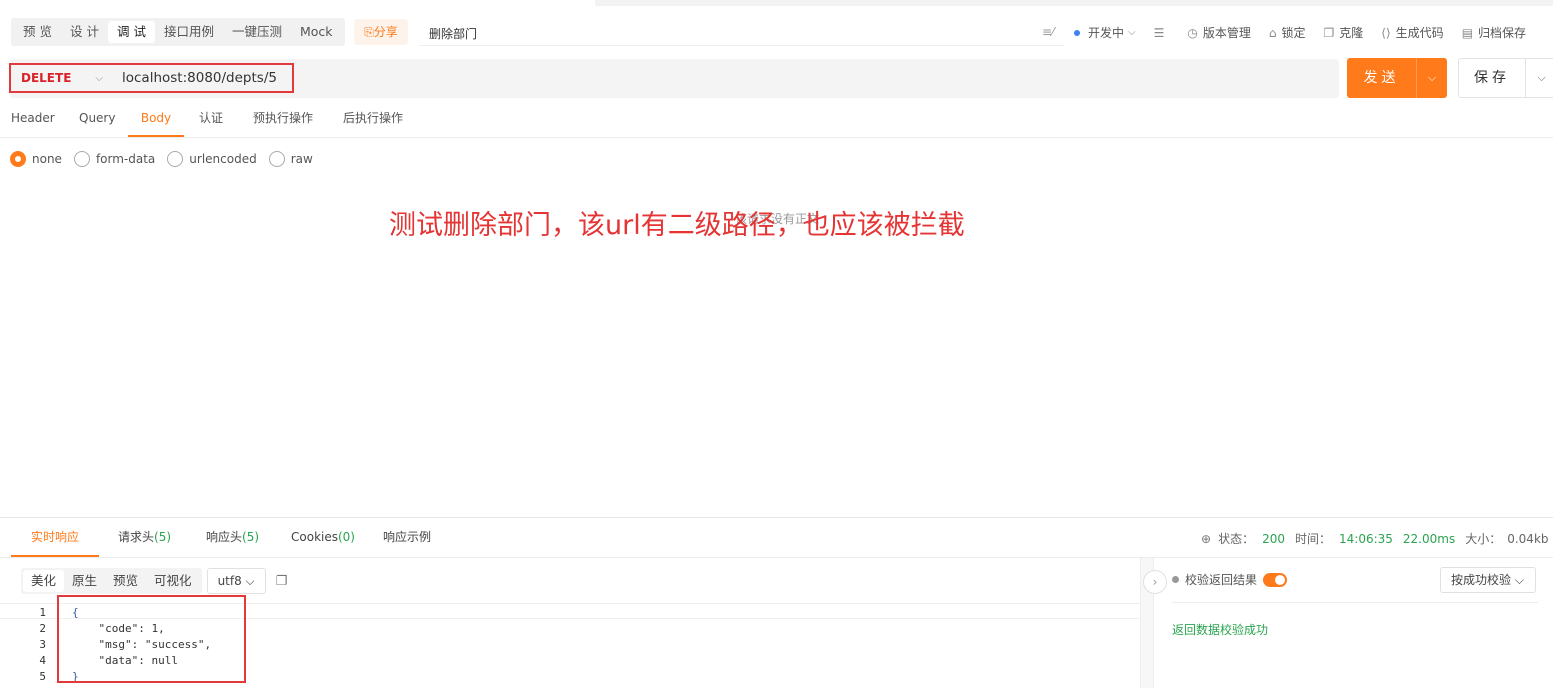 Image resolution: width=1553 pixels, height=688 pixels. I want to click on verify-mode-select: 按成功校验 ⌵, so click(1488, 580).